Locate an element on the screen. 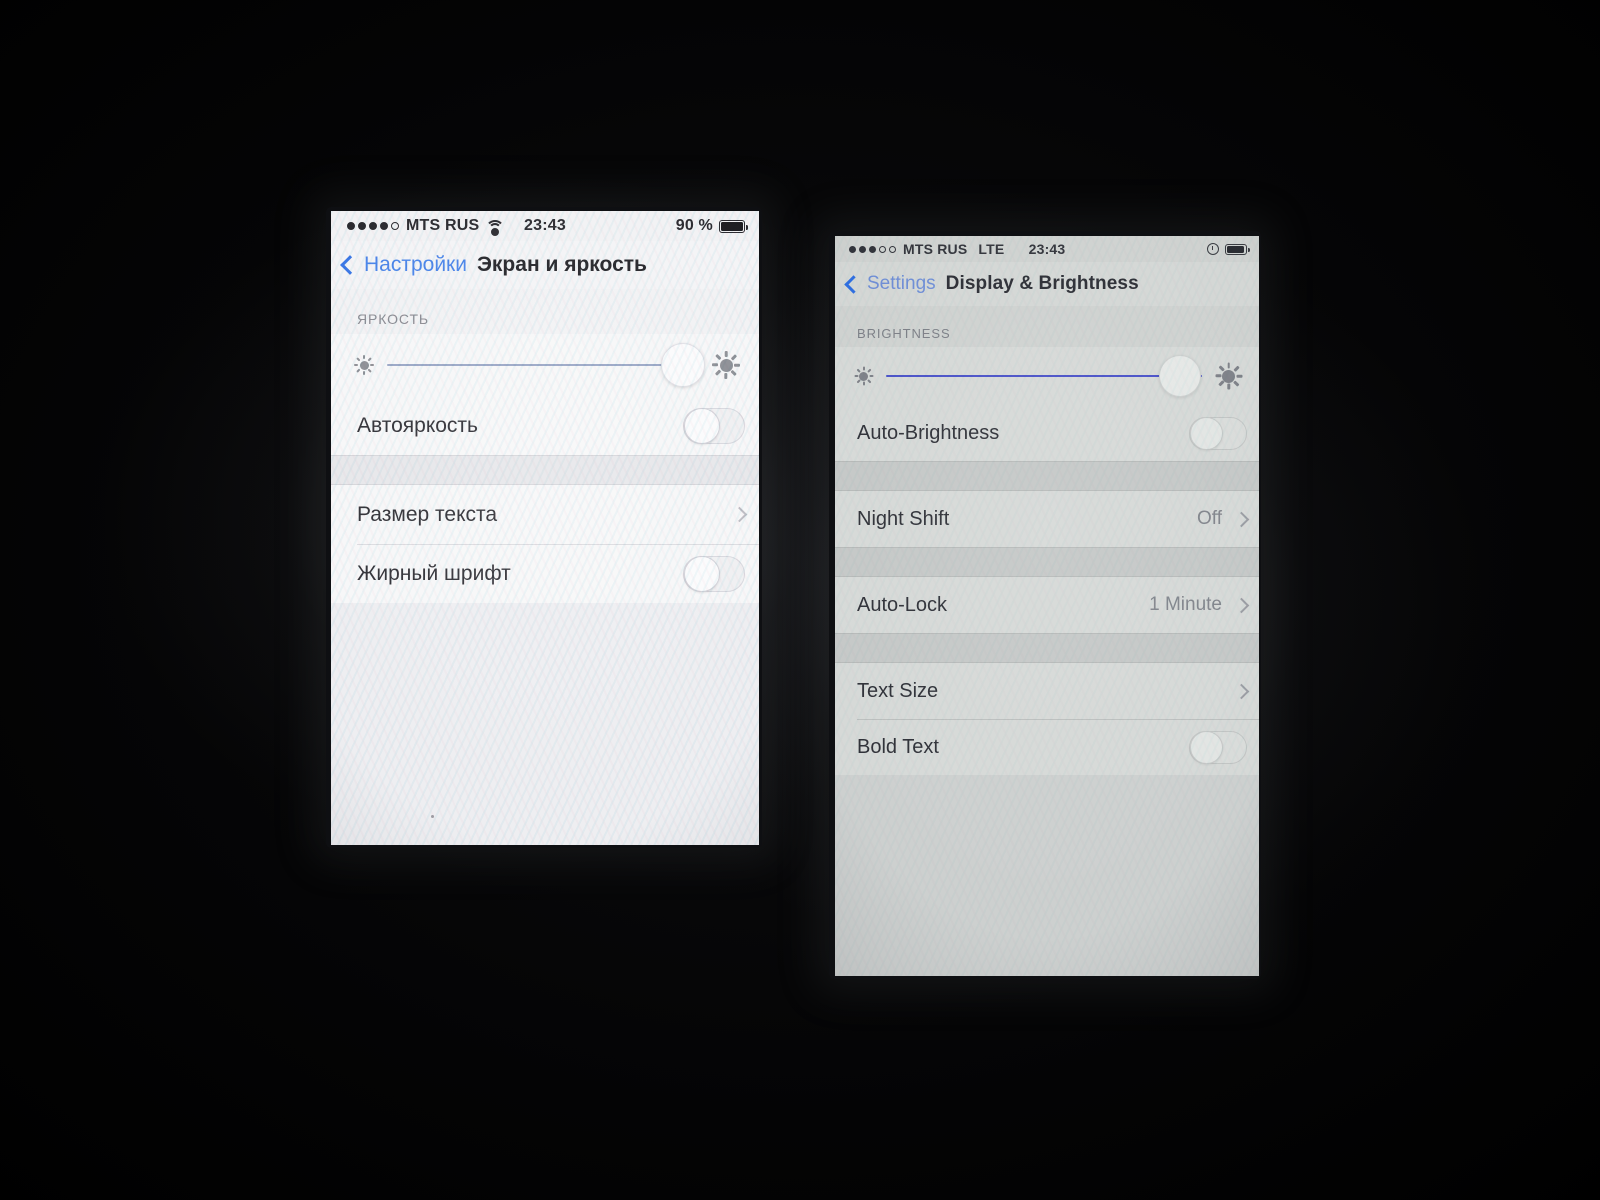 The width and height of the screenshot is (1600, 1200). row-label: Night Shift is located at coordinates (903, 518).